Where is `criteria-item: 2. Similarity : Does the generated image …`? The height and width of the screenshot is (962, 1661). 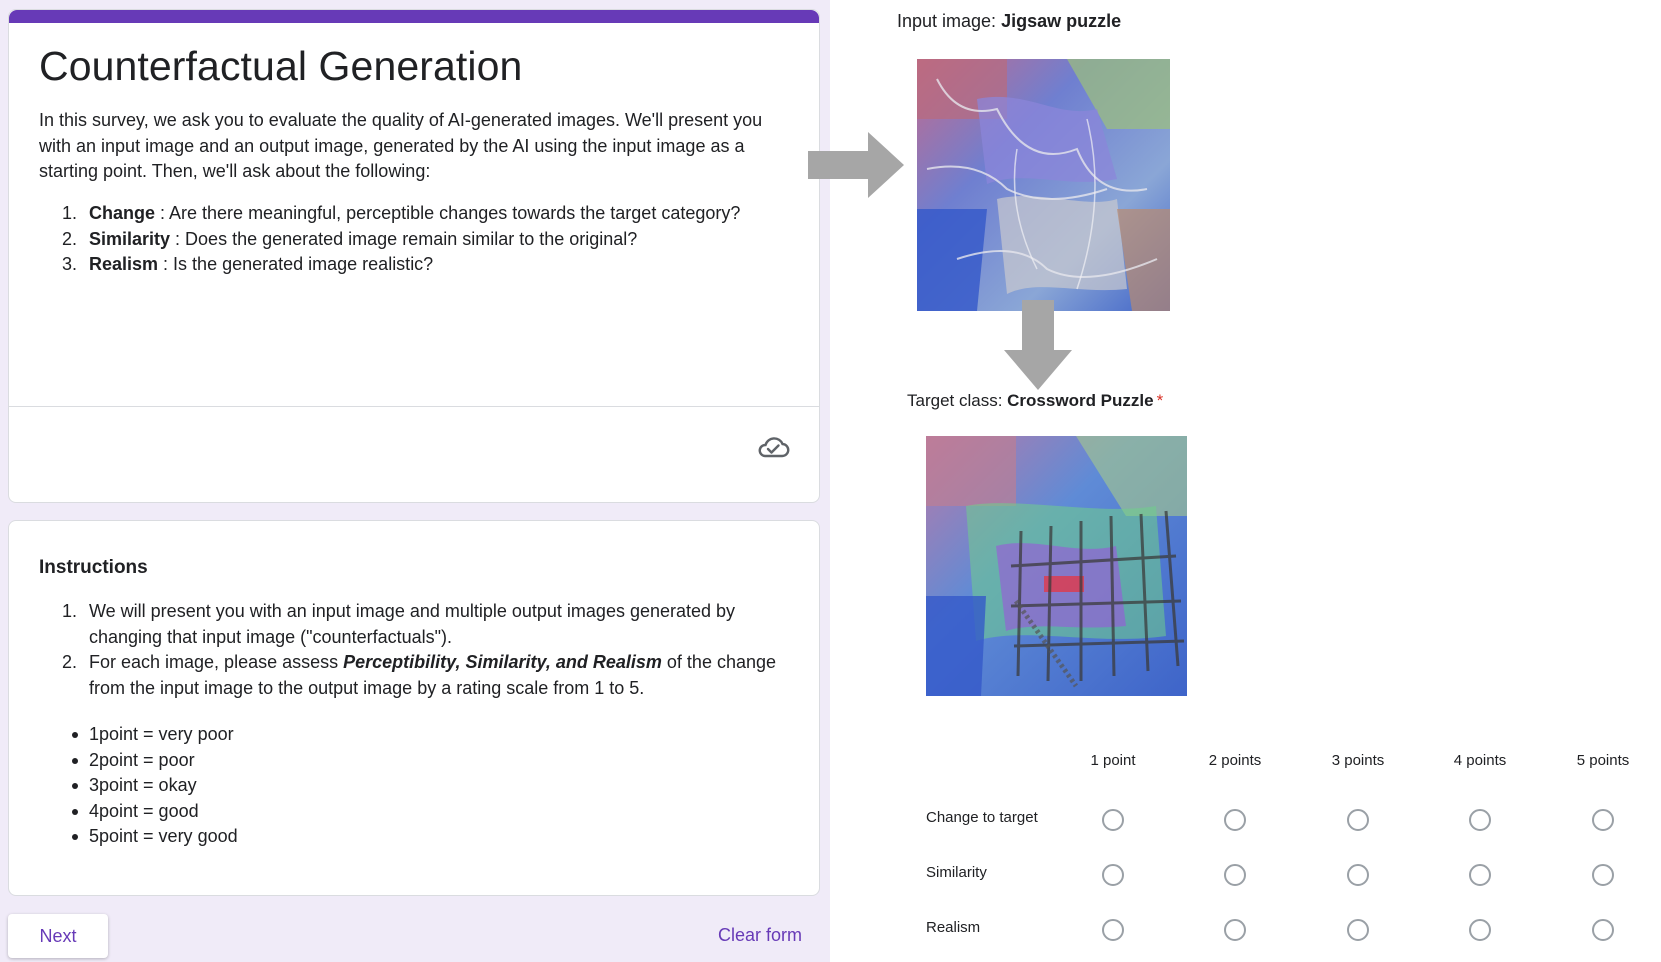
criteria-item: 2. Similarity : Does the generated image … is located at coordinates (419, 240).